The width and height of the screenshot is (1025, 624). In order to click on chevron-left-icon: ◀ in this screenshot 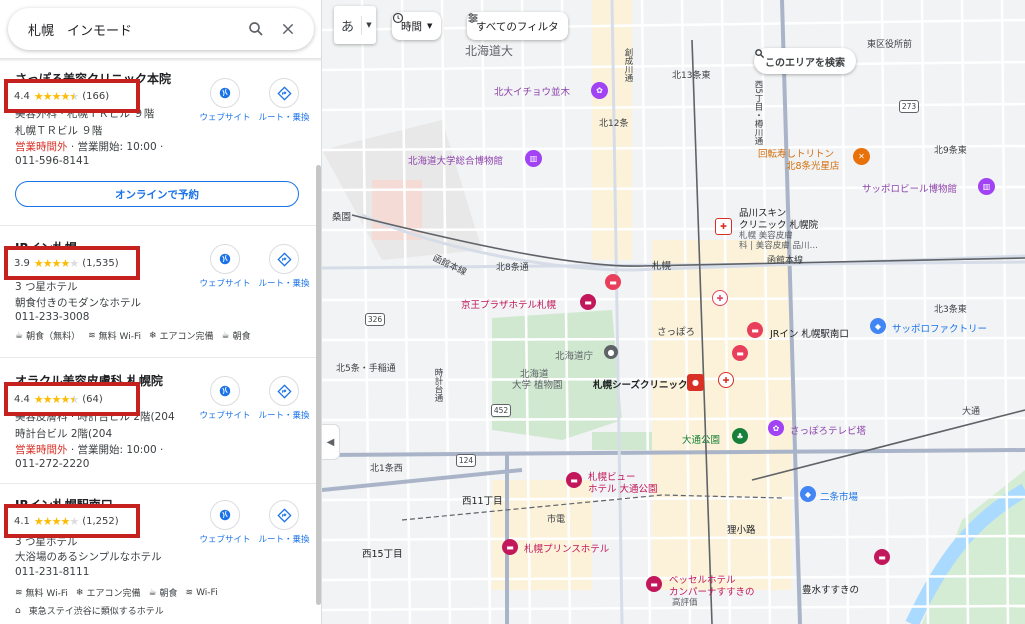, I will do `click(330, 442)`.